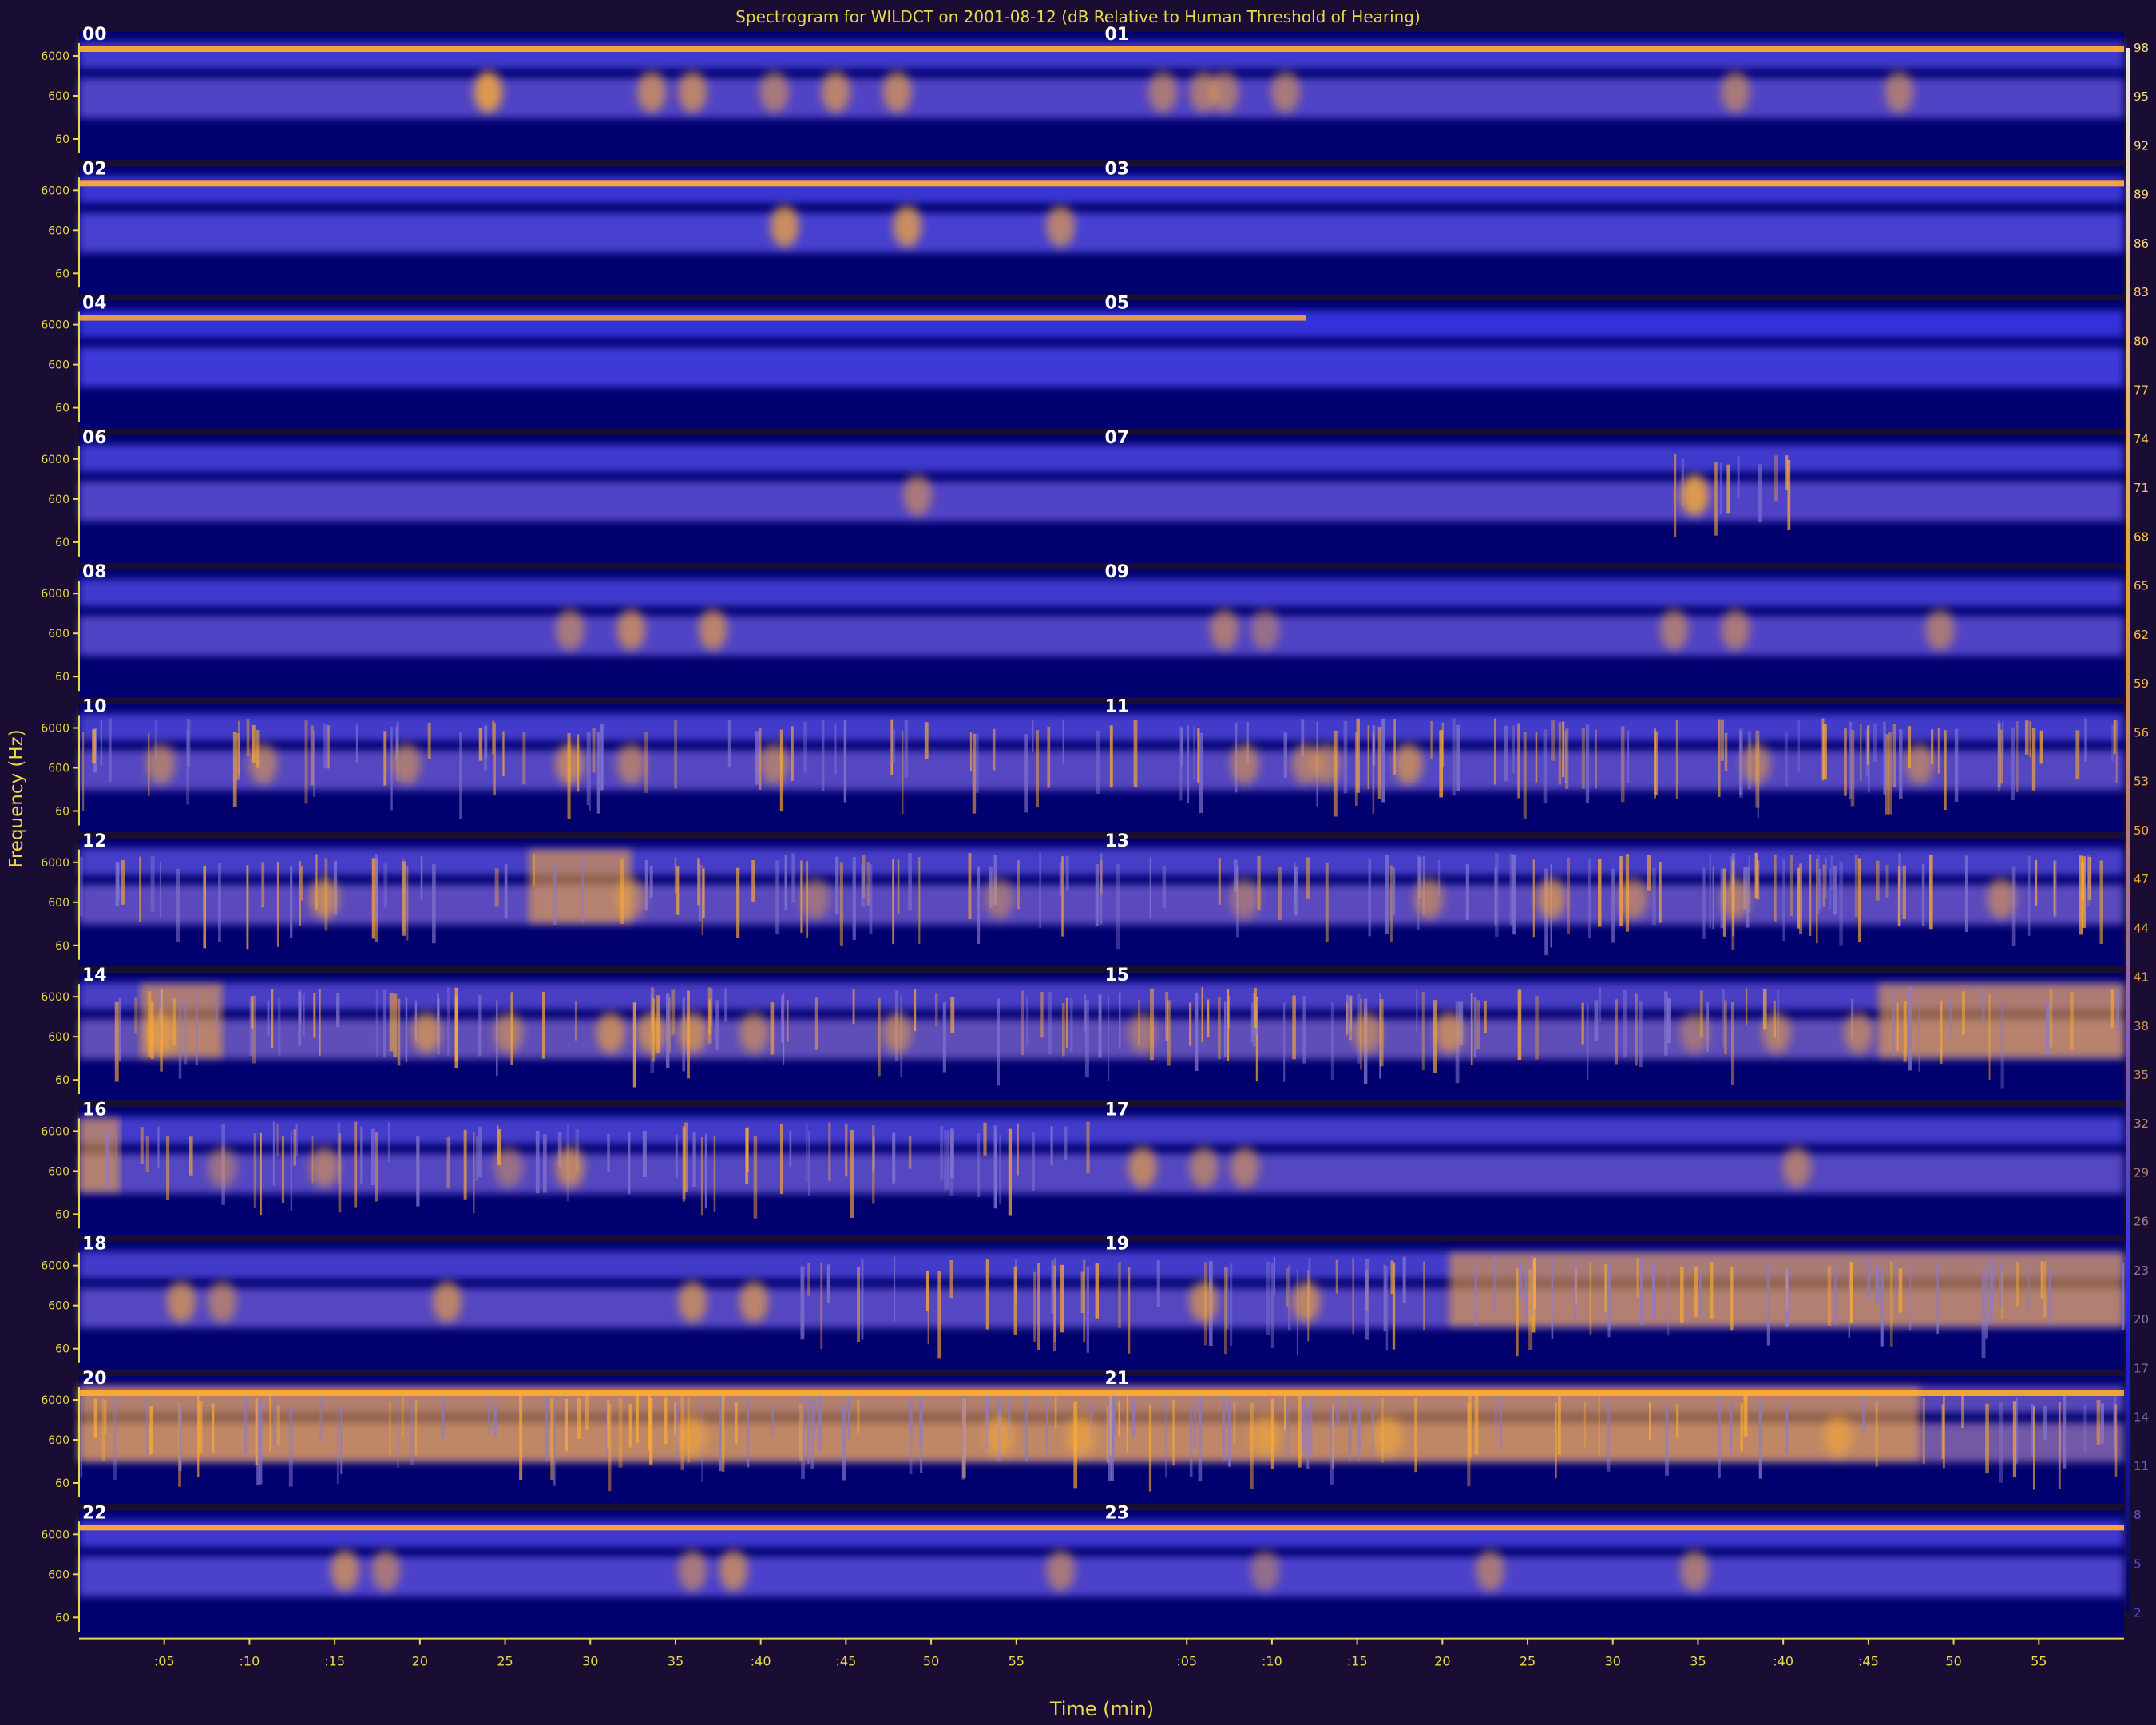 The image size is (2156, 1725). Describe the element at coordinates (94, 304) in the screenshot. I see `hour-label: 04` at that location.